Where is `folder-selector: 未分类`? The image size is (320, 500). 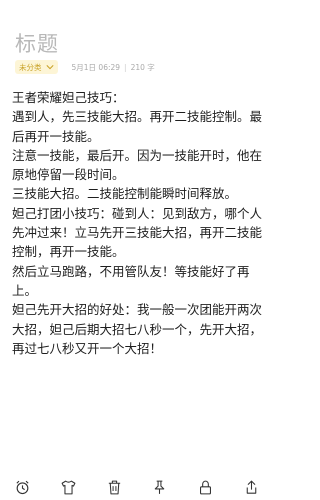
folder-selector: 未分类 is located at coordinates (36, 67).